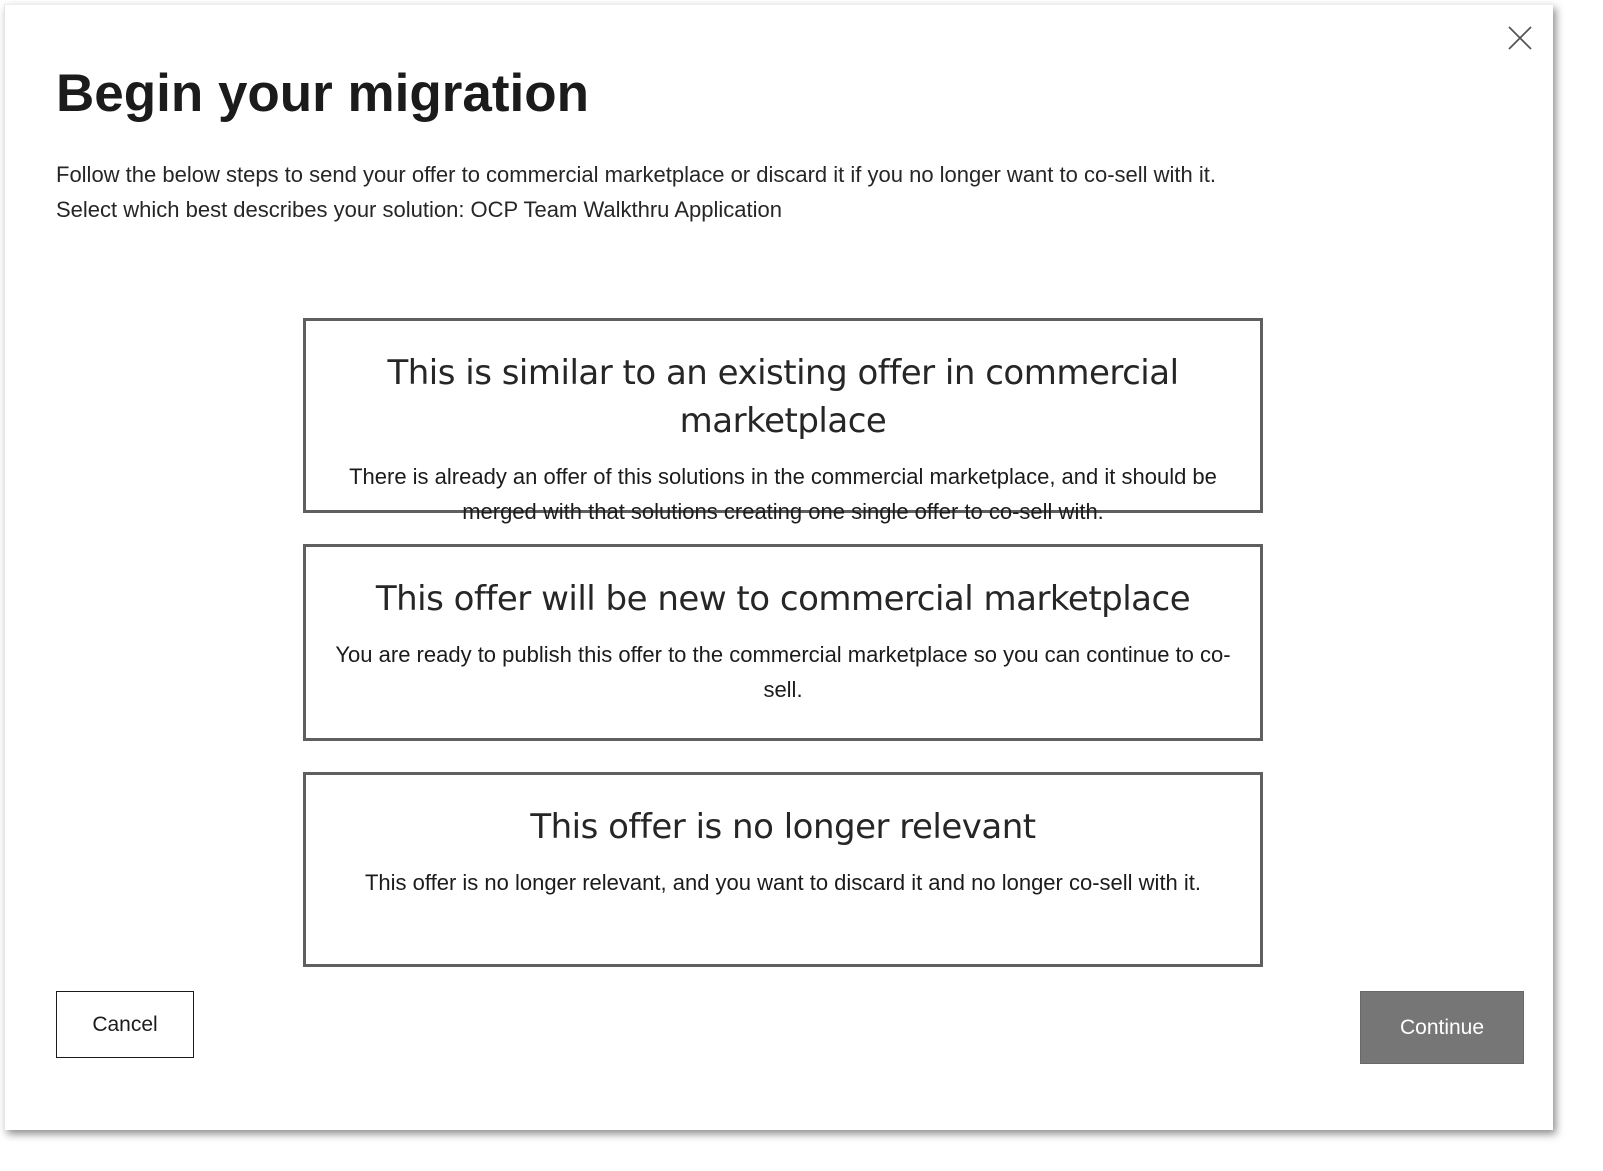 The height and width of the screenshot is (1171, 1603). I want to click on continue-button: Continue, so click(1442, 1027).